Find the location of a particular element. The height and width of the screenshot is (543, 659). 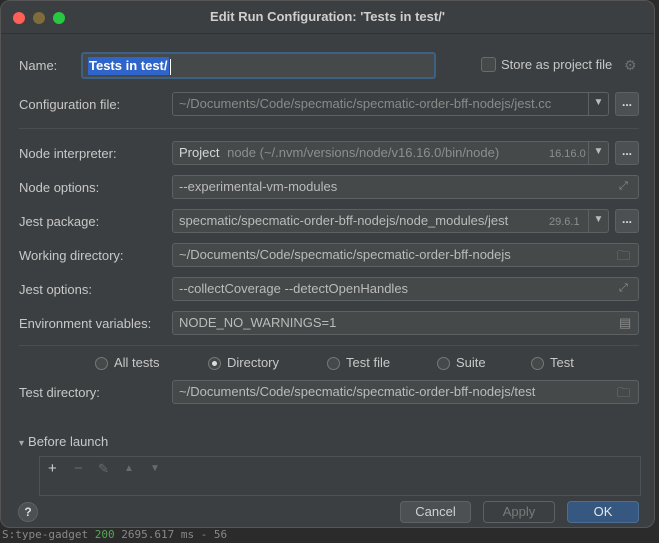

console-line-rest: 2695.617 ms - 56 is located at coordinates (174, 534).